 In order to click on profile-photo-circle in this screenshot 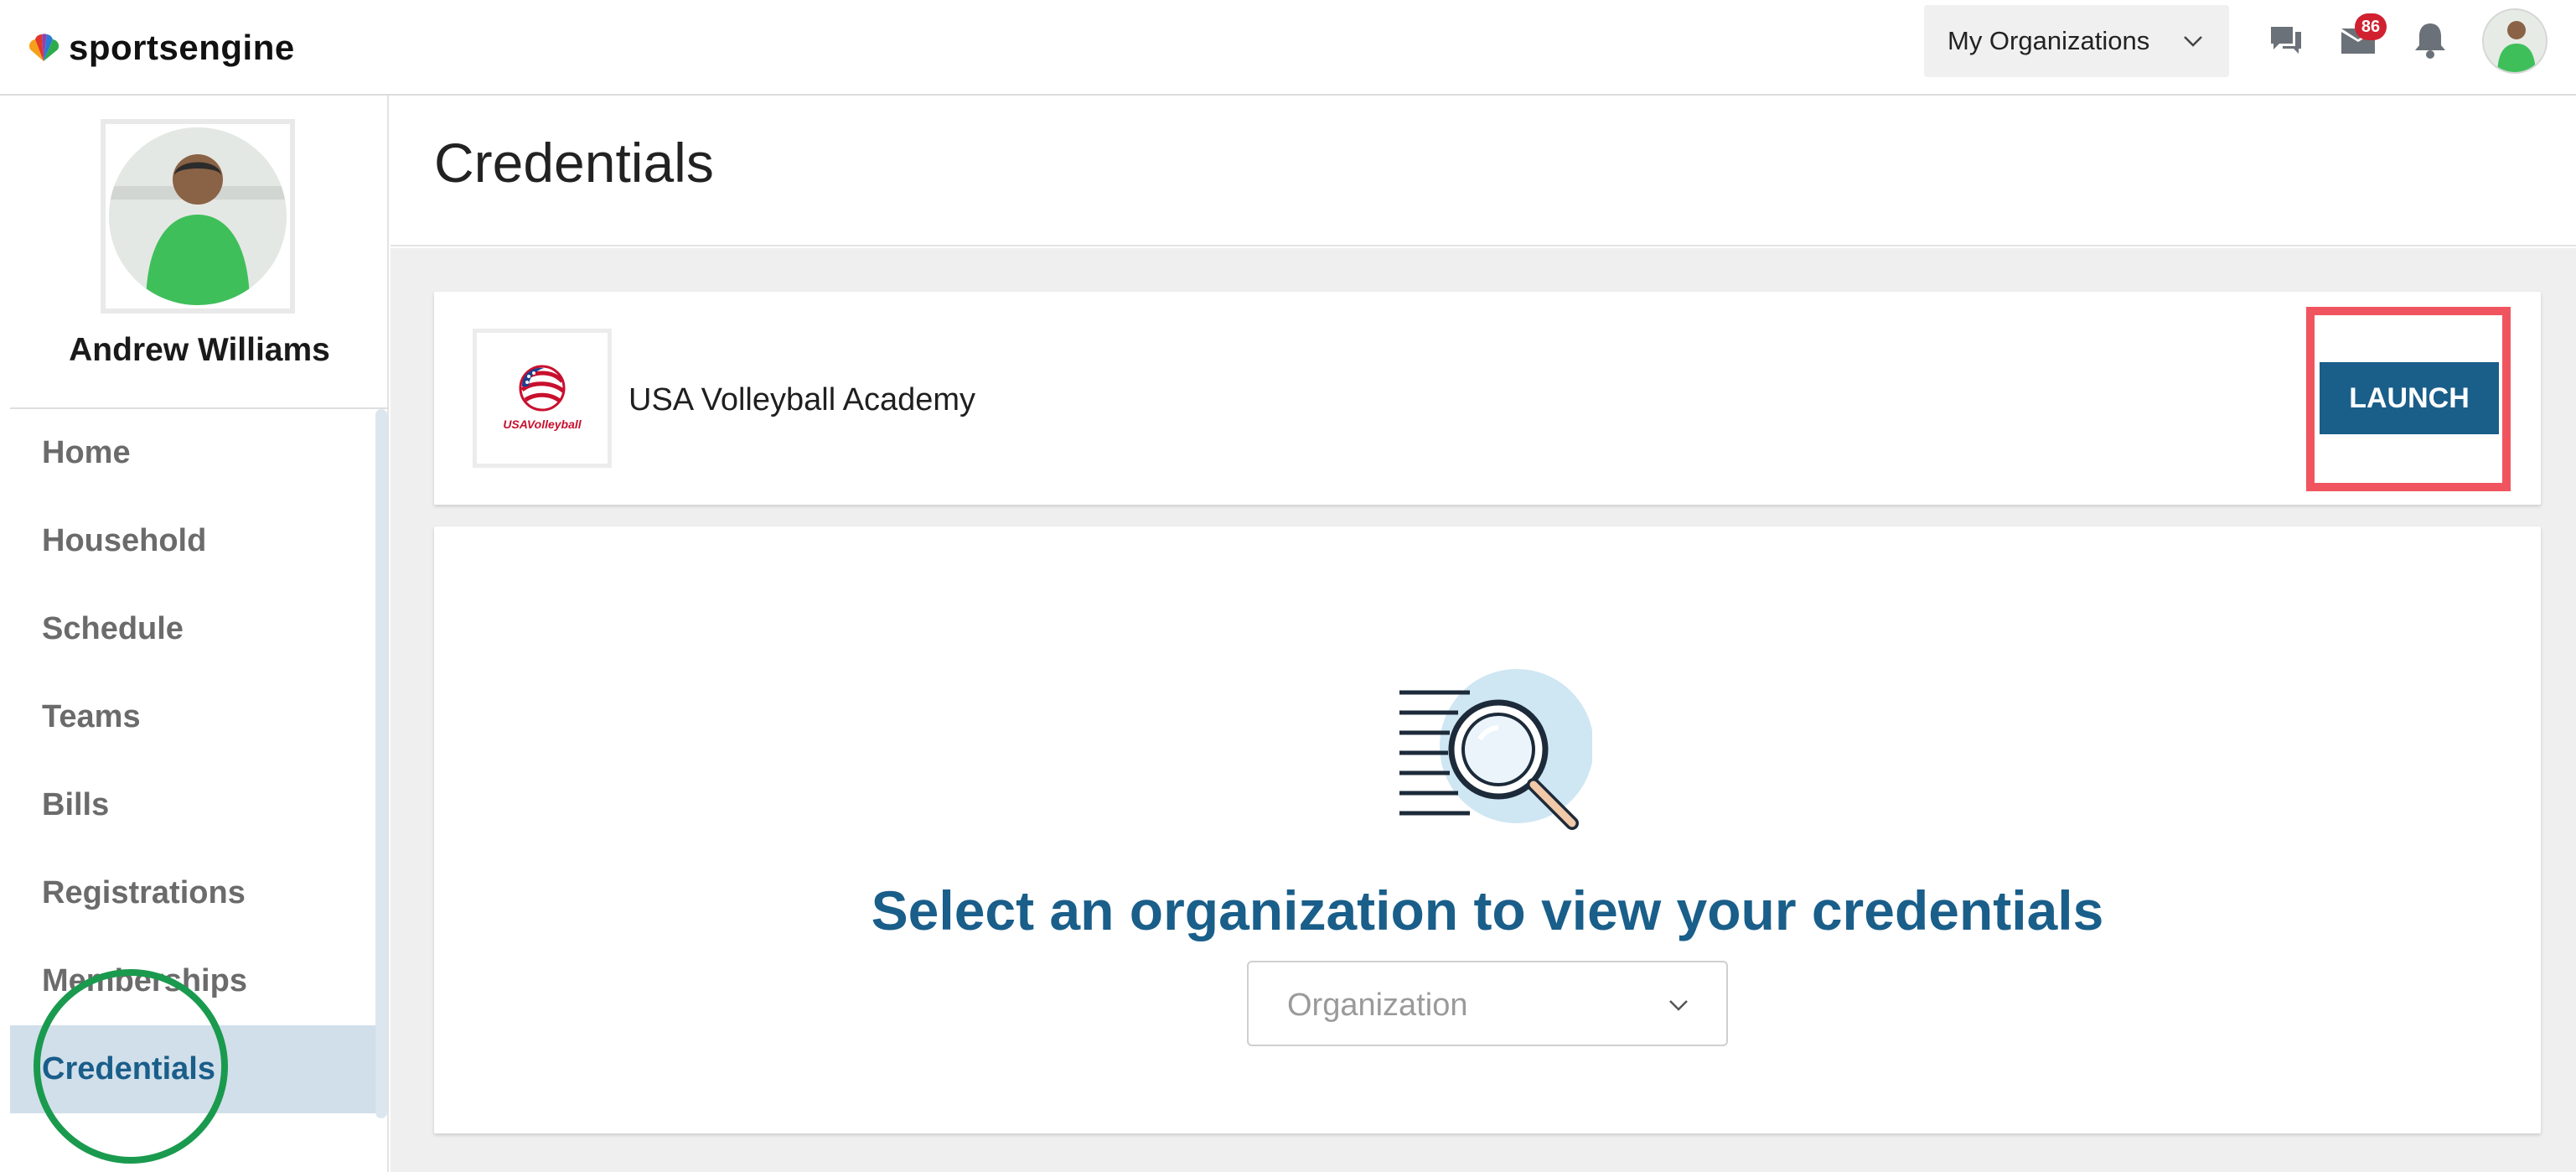, I will do `click(198, 216)`.